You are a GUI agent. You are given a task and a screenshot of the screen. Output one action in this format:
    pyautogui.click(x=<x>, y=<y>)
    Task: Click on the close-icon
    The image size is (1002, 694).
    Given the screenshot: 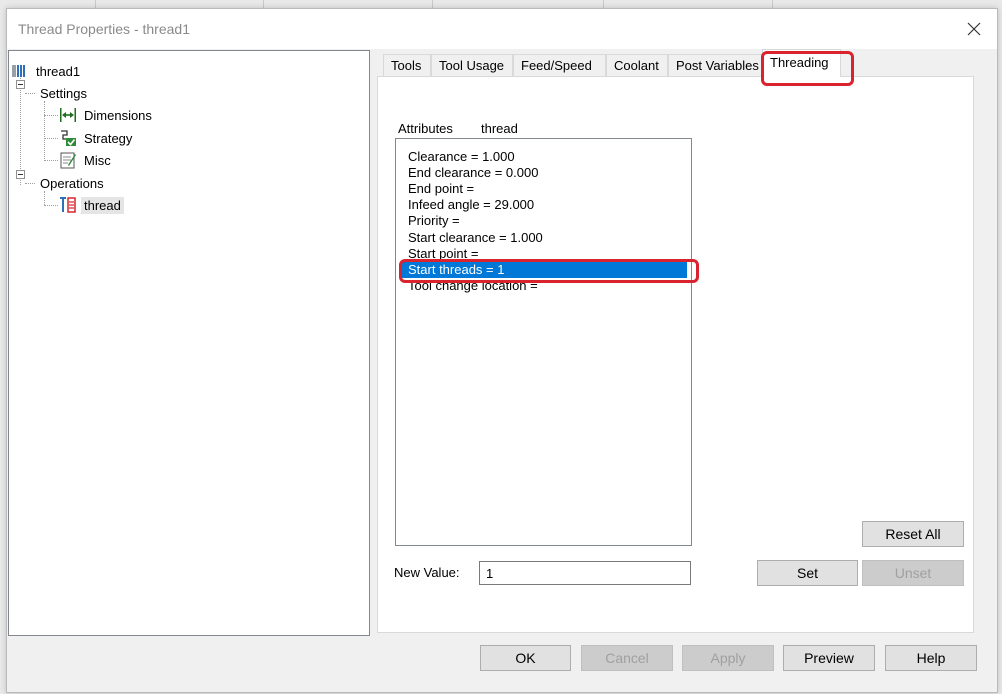 What is the action you would take?
    pyautogui.click(x=974, y=29)
    